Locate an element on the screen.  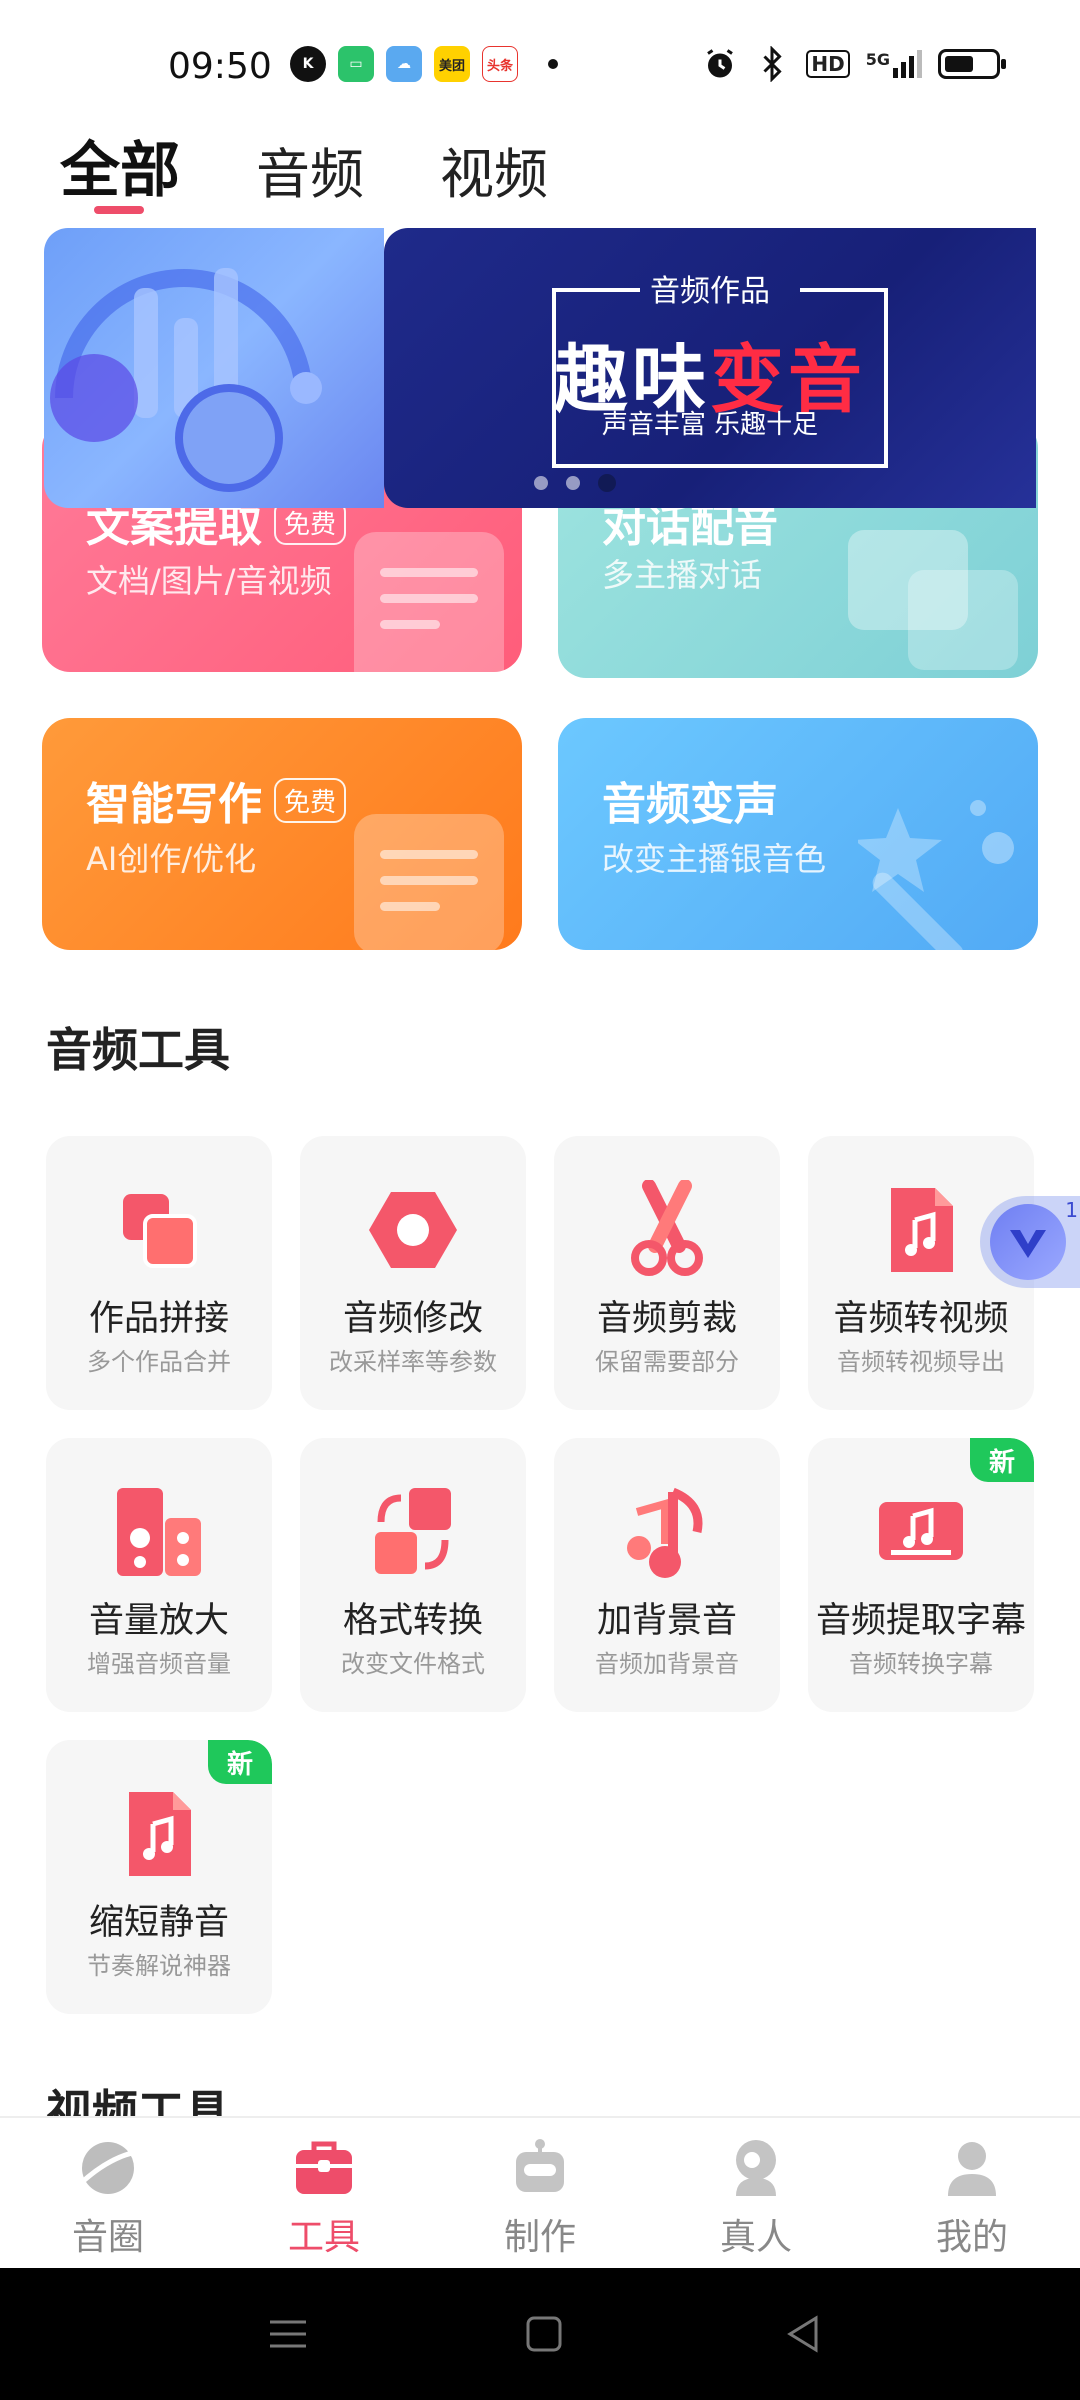
banner-page-dots is located at coordinates (575, 483).